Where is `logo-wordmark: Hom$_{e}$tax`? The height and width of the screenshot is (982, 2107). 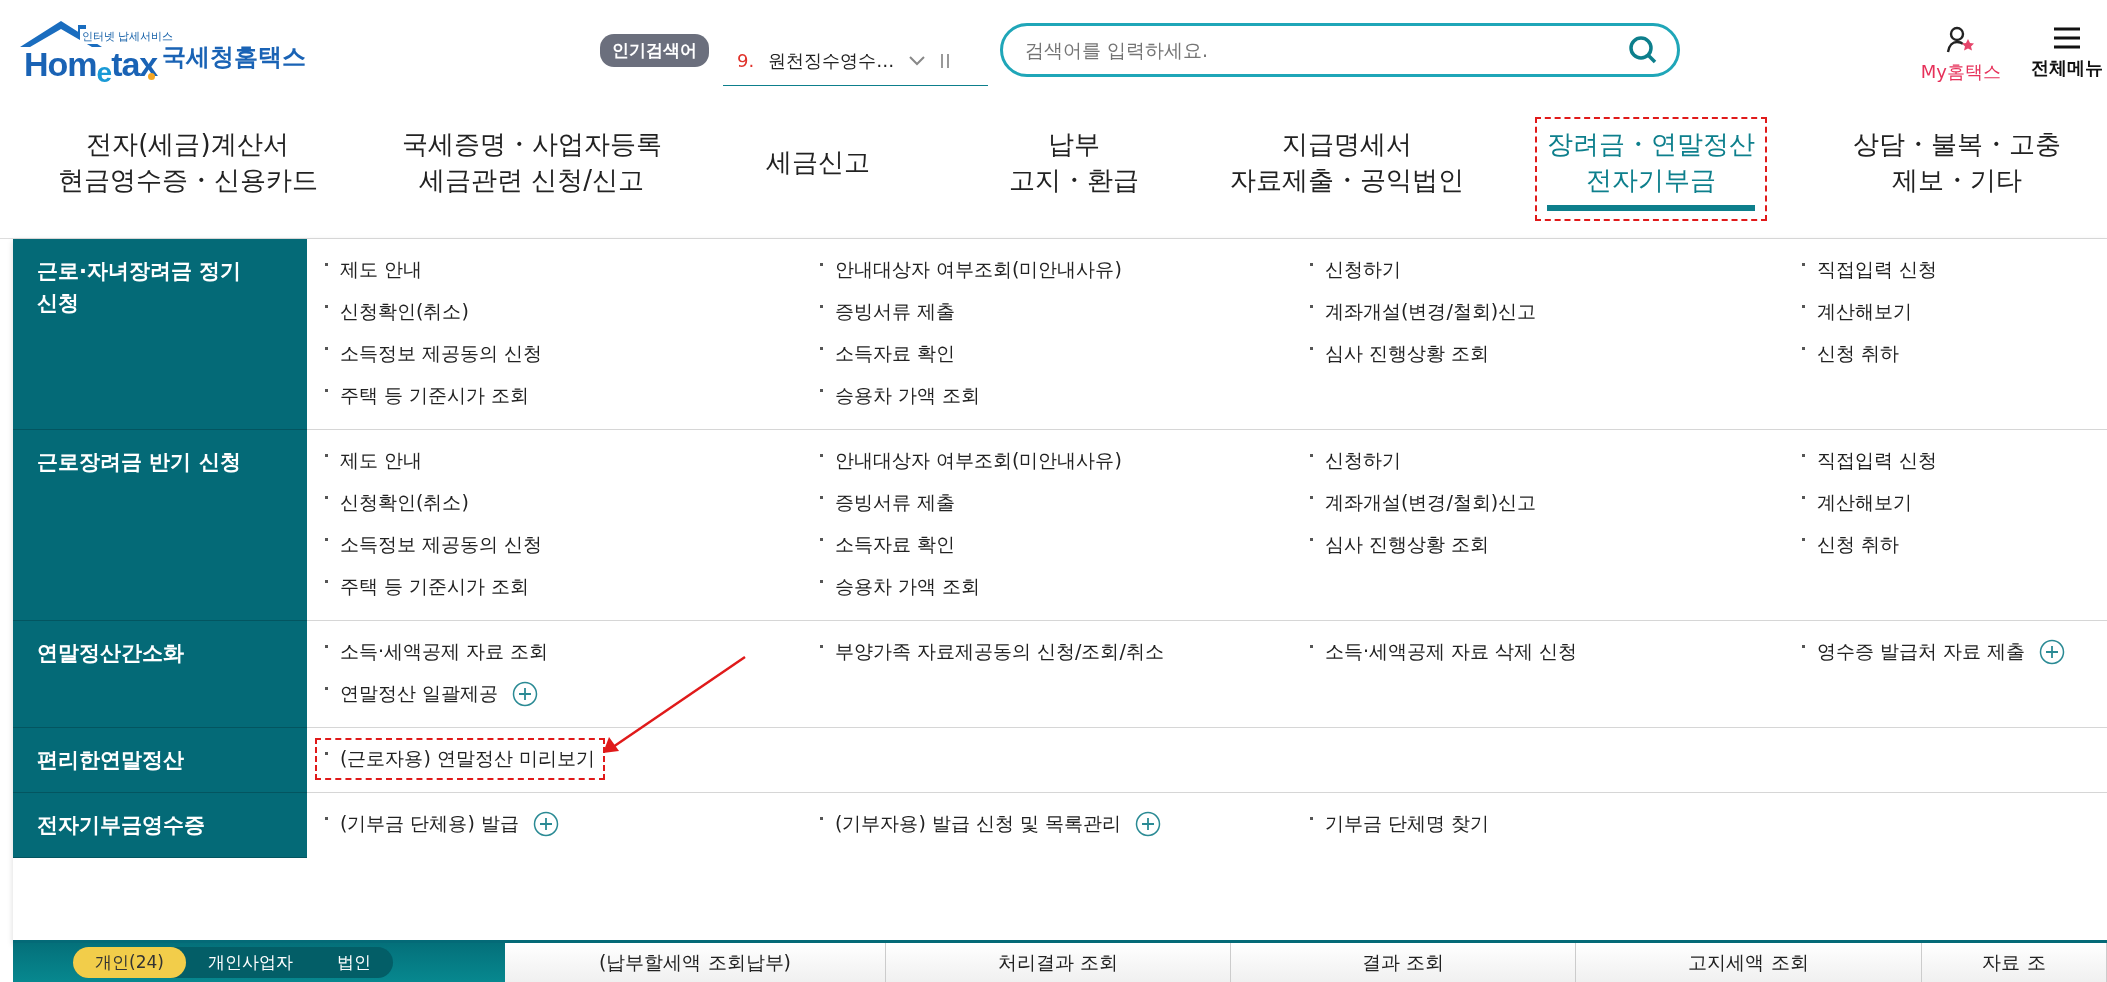
logo-wordmark: Hom$_{e}$tax is located at coordinates (91, 67).